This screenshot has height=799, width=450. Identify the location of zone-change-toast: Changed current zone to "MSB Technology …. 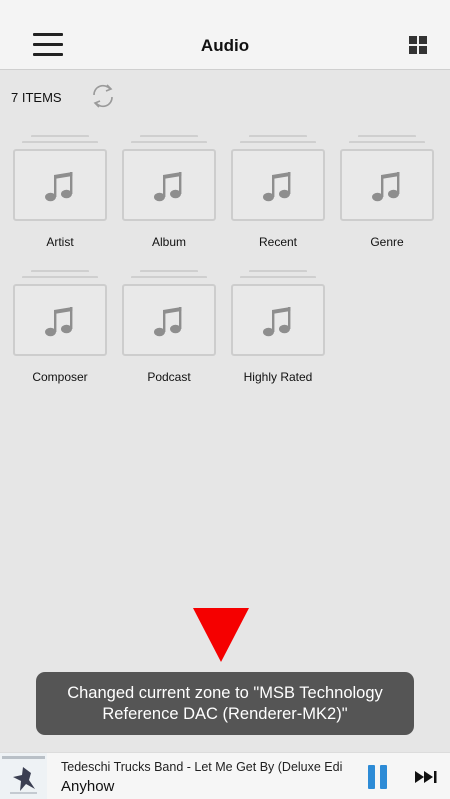
(225, 703).